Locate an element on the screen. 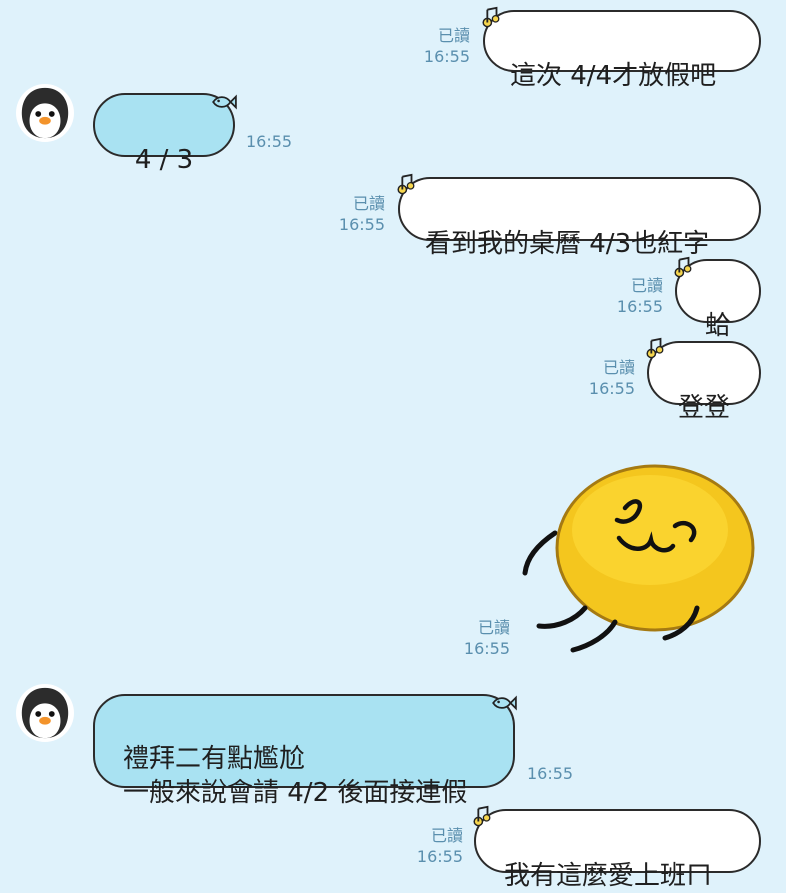  message-text: 4 / 3 is located at coordinates (164, 160).